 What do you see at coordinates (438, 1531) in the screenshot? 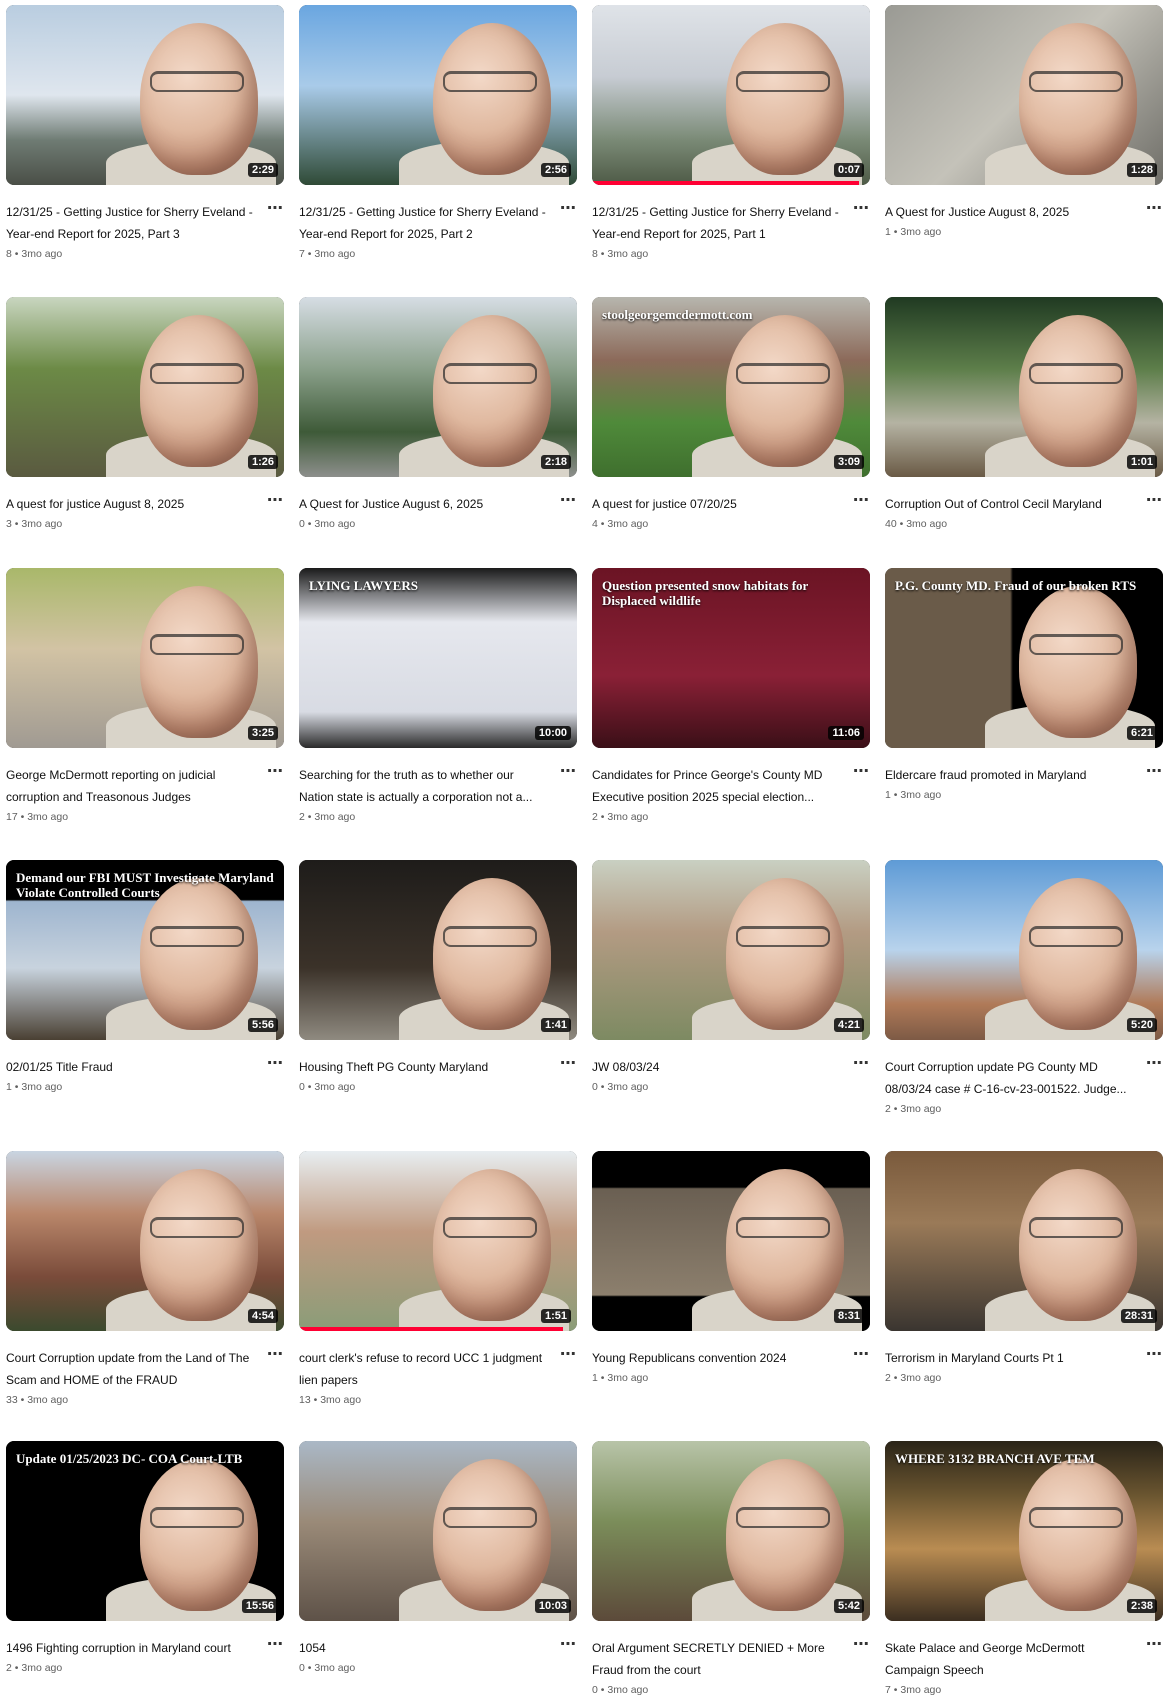
I see `video-thumbnail: 10:03` at bounding box center [438, 1531].